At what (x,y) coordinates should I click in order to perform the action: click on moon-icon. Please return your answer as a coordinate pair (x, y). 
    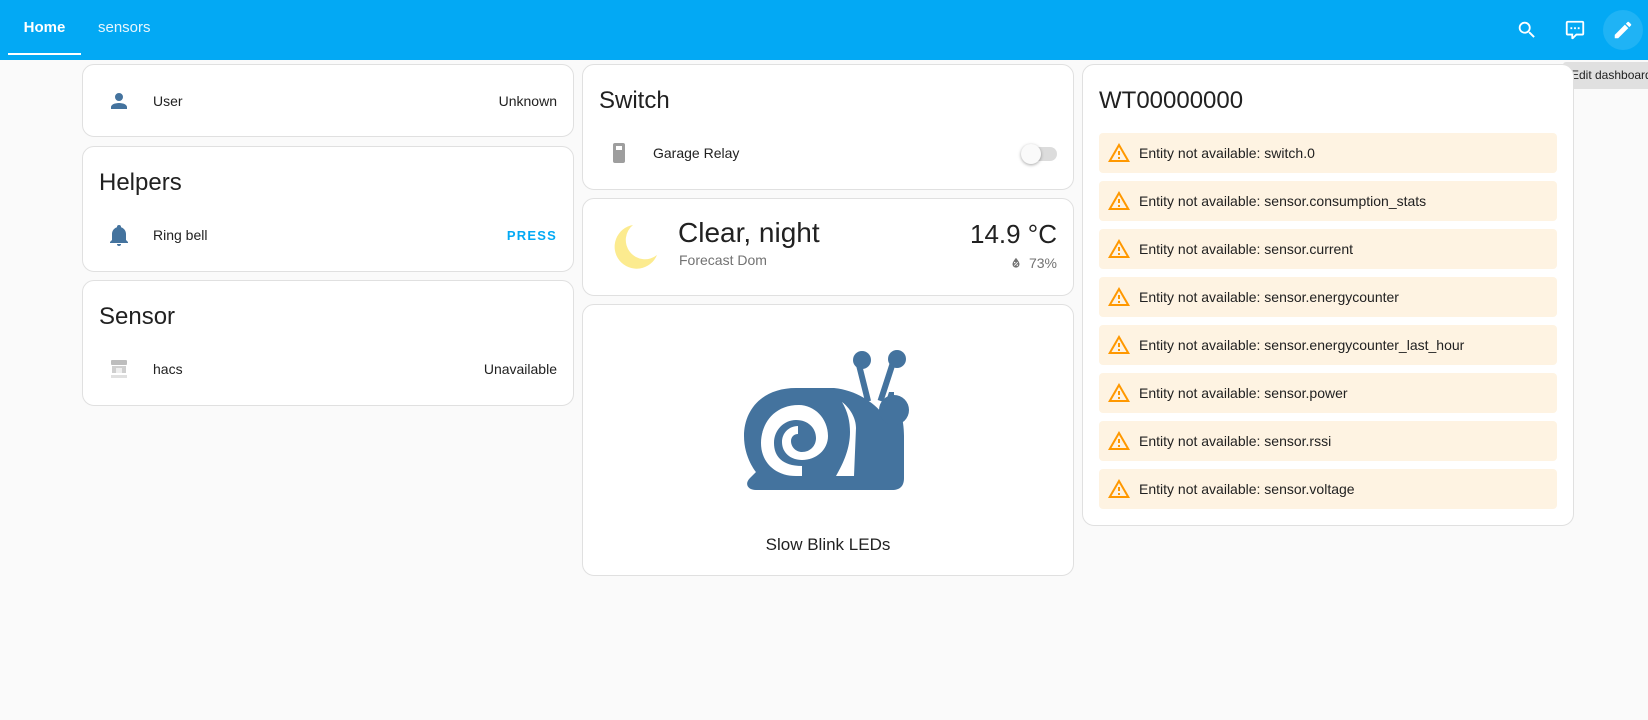
    Looking at the image, I should click on (635, 247).